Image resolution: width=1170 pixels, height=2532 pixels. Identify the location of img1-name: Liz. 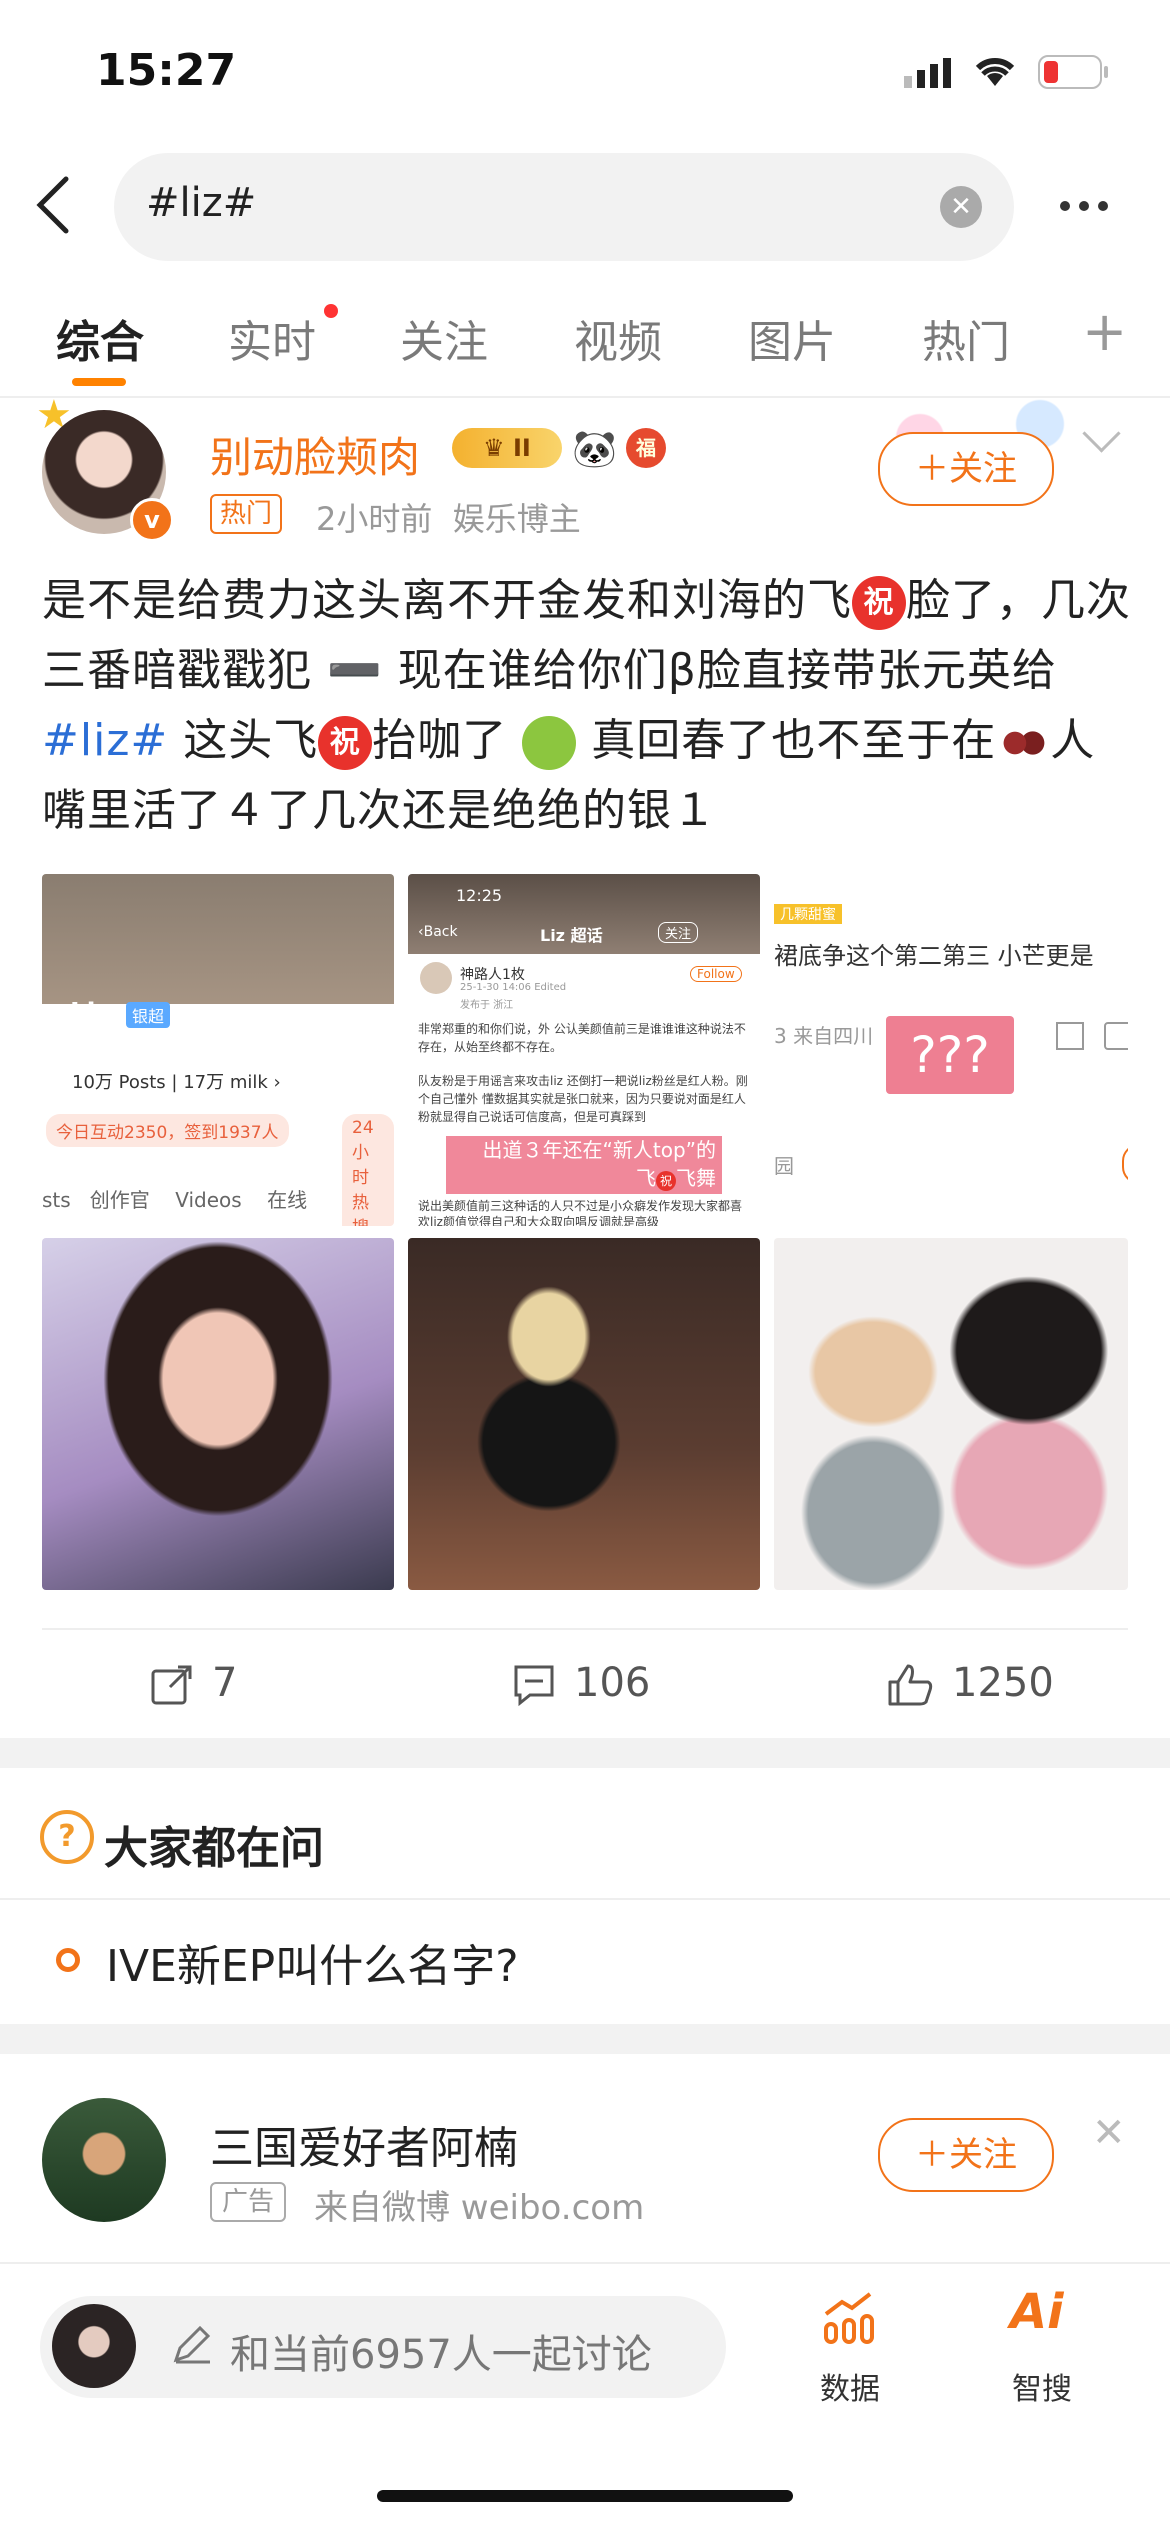
(90, 1013).